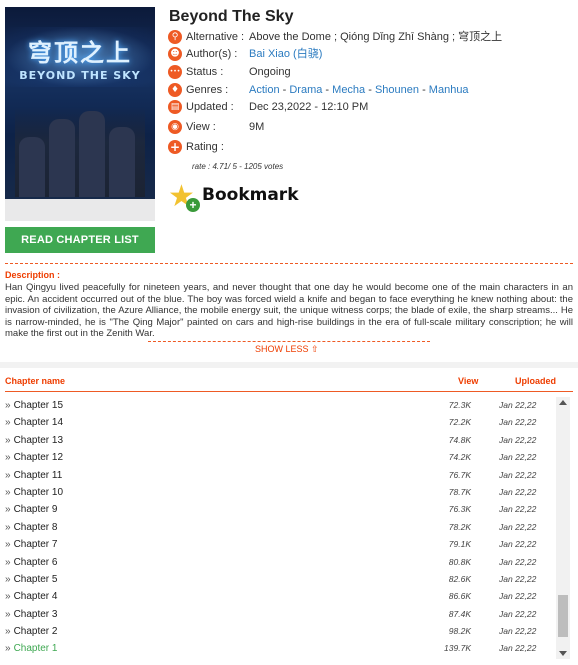 Image resolution: width=578 pixels, height=665 pixels. What do you see at coordinates (175, 37) in the screenshot?
I see `alternative-icon: ⚲` at bounding box center [175, 37].